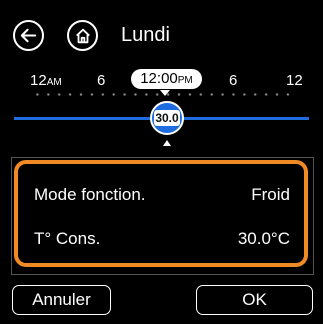 The image size is (323, 324). Describe the element at coordinates (163, 94) in the screenshot. I see `time-dots` at that location.